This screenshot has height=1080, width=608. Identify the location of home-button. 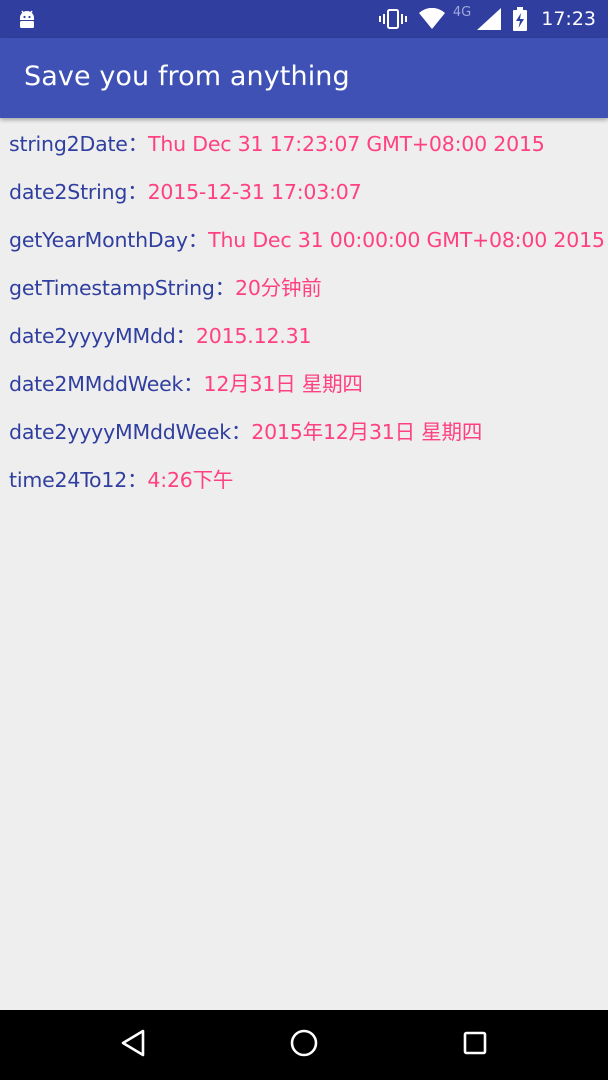
(304, 1045).